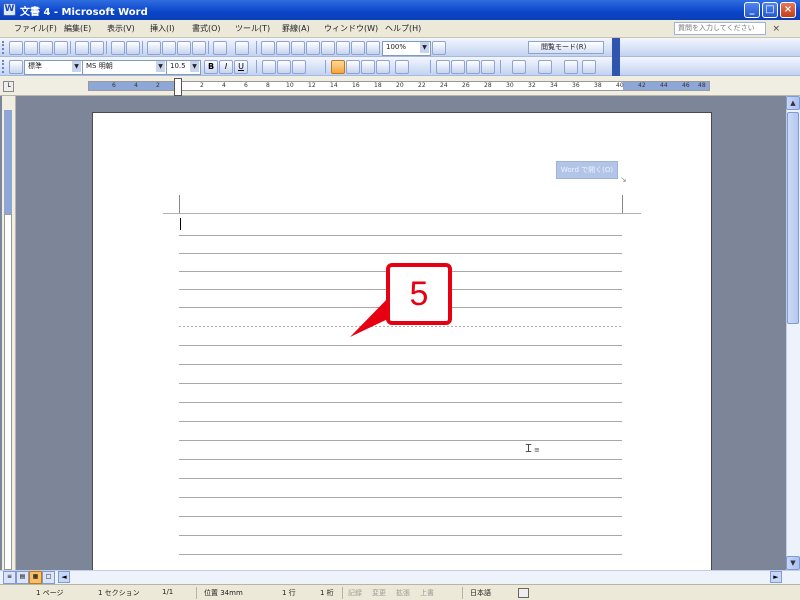 This screenshot has height=600, width=800. Describe the element at coordinates (589, 67) in the screenshot. I see `enclose-characters-icon` at that location.